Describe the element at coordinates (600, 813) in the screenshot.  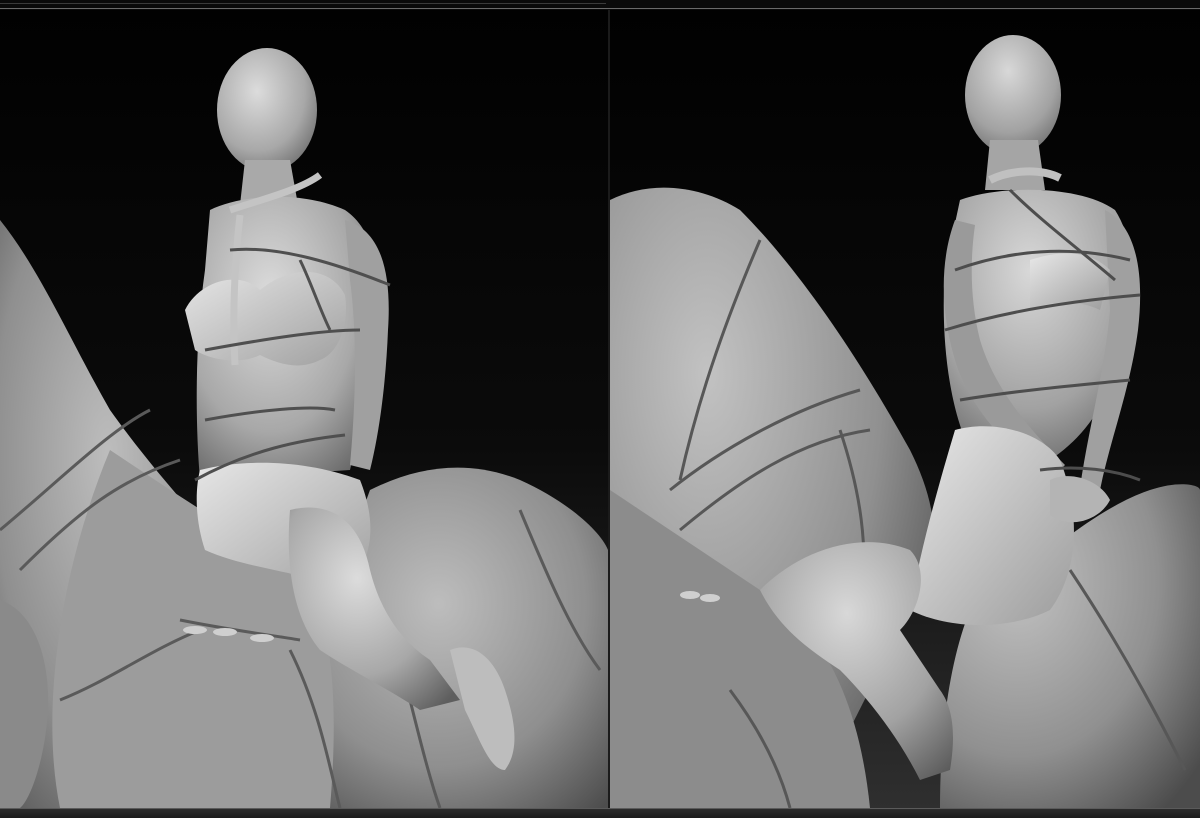
I see `bottom-status-strip` at that location.